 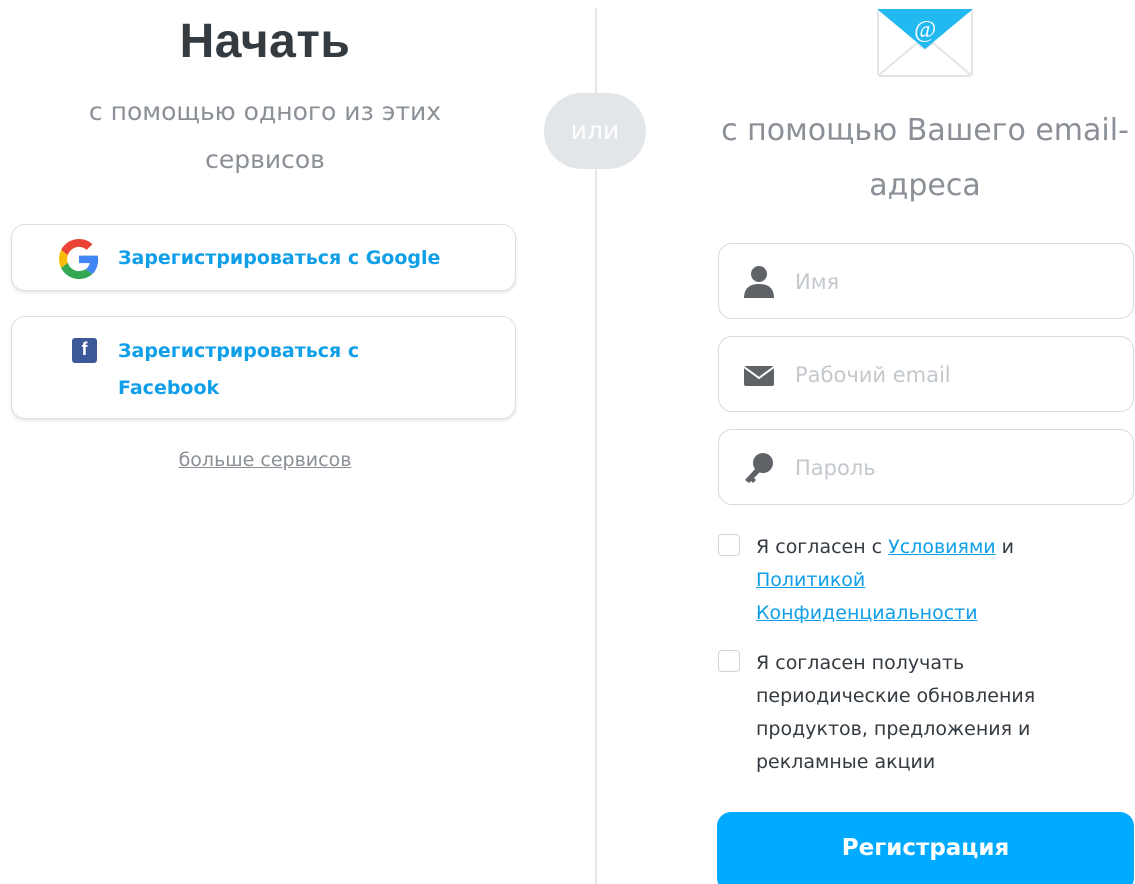 I want to click on facebook-logo-icon: f, so click(x=84, y=350).